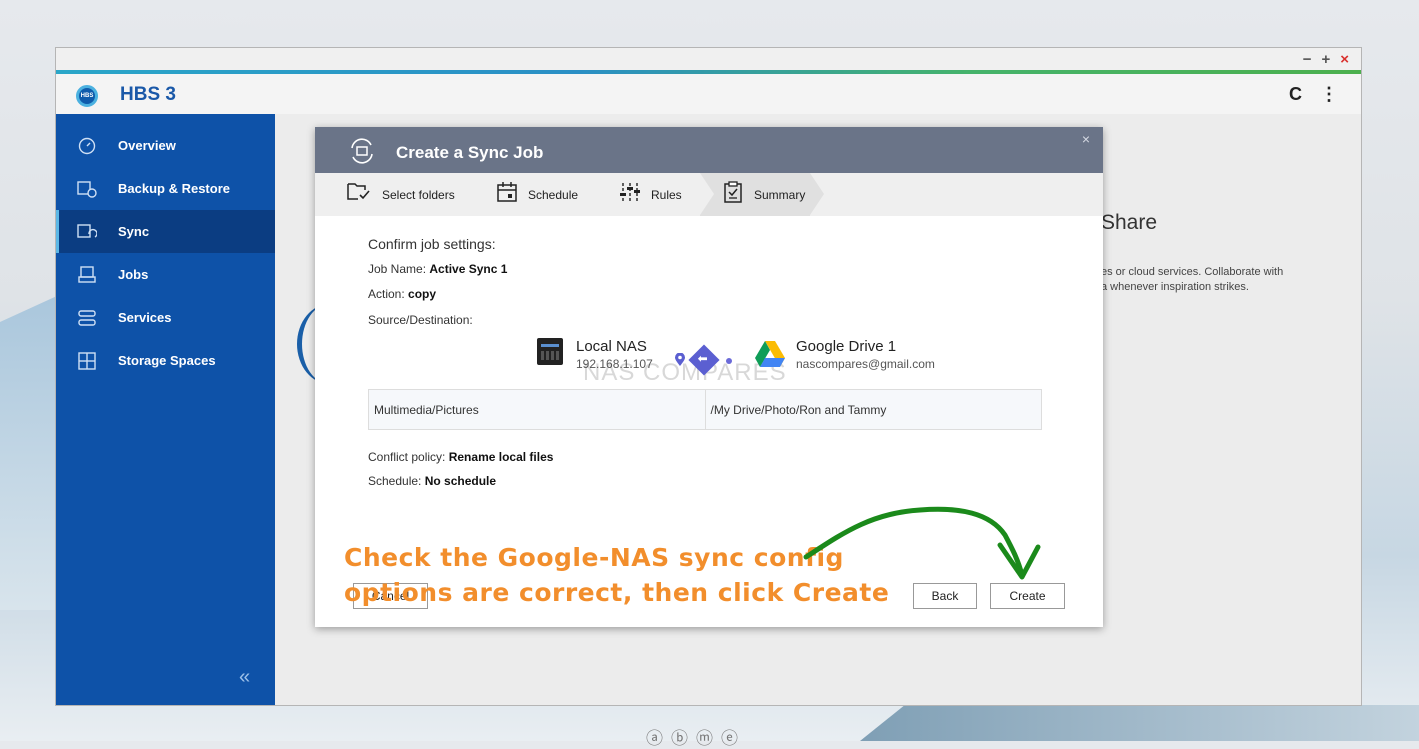  Describe the element at coordinates (733, 194) in the screenshot. I see `clipboard-check-icon` at that location.